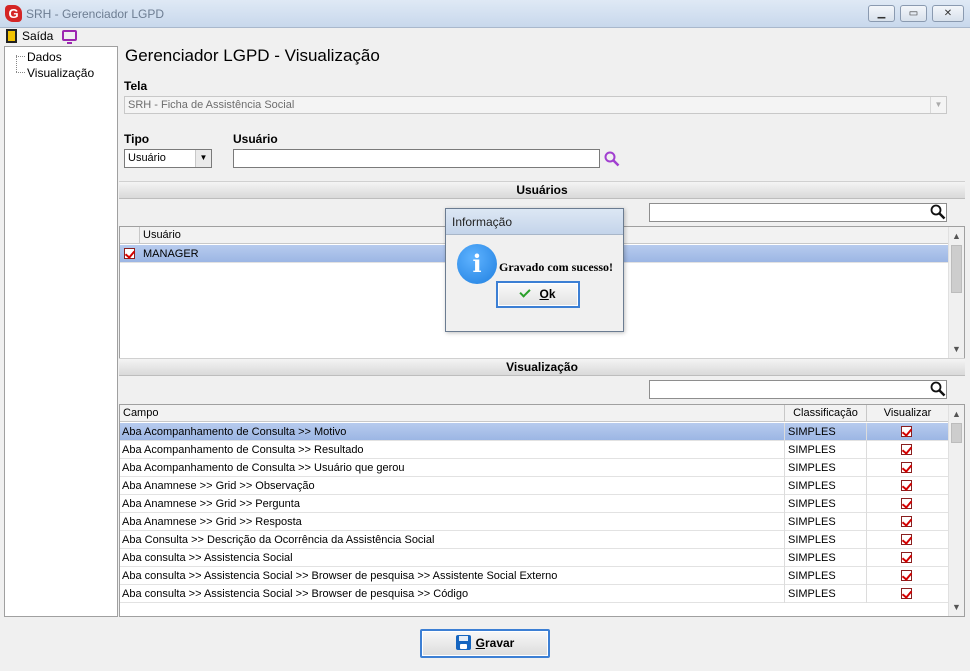 This screenshot has width=970, height=671. Describe the element at coordinates (907, 413) in the screenshot. I see `header-visualizar: Visualizar` at that location.